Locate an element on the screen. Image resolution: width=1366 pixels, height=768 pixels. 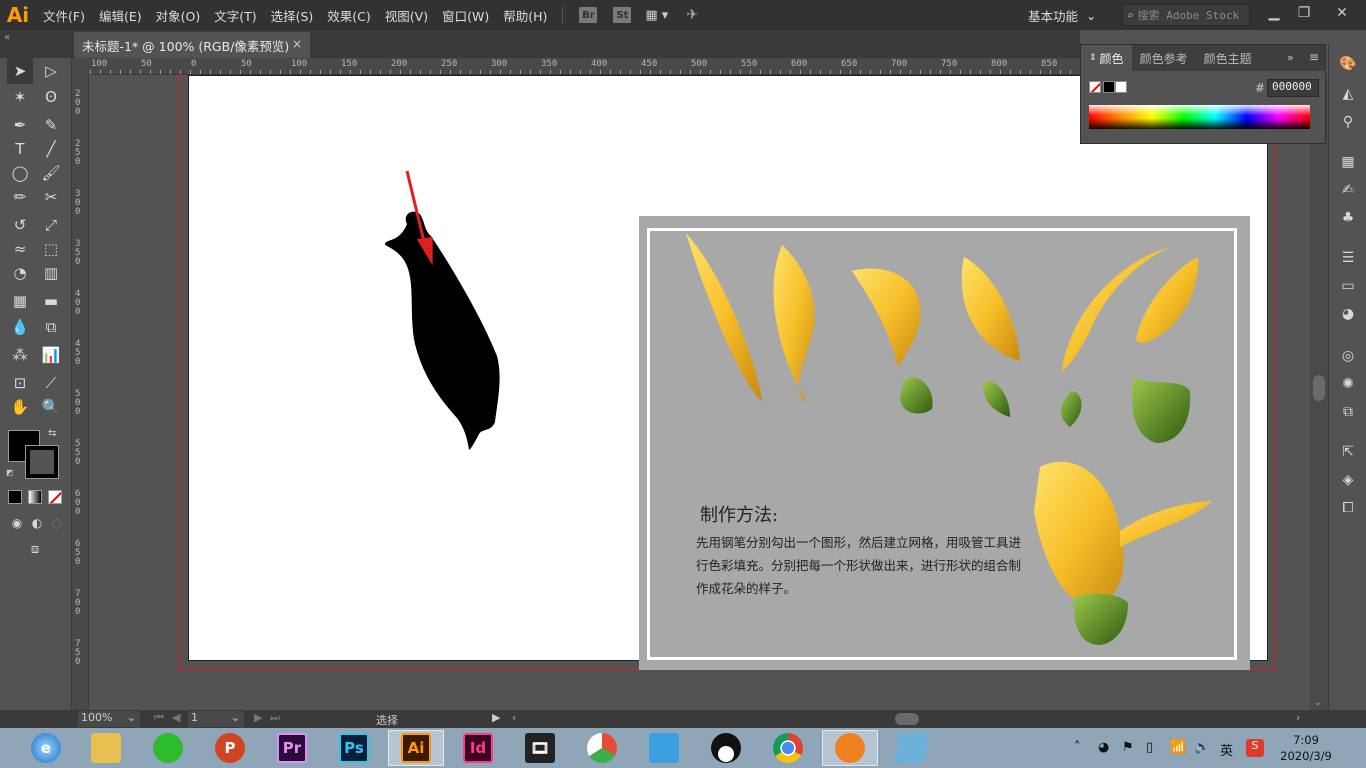
none-mode-button is located at coordinates (55, 497).